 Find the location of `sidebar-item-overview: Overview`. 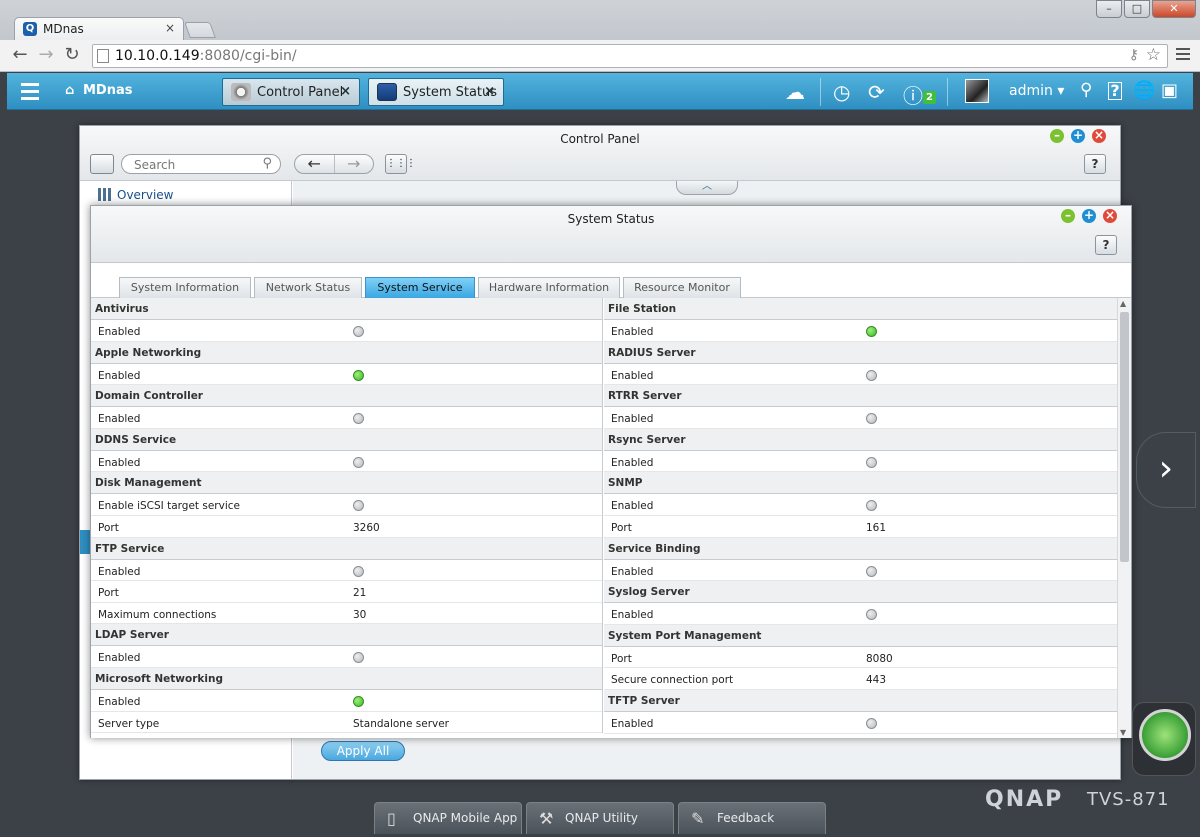

sidebar-item-overview: Overview is located at coordinates (136, 195).